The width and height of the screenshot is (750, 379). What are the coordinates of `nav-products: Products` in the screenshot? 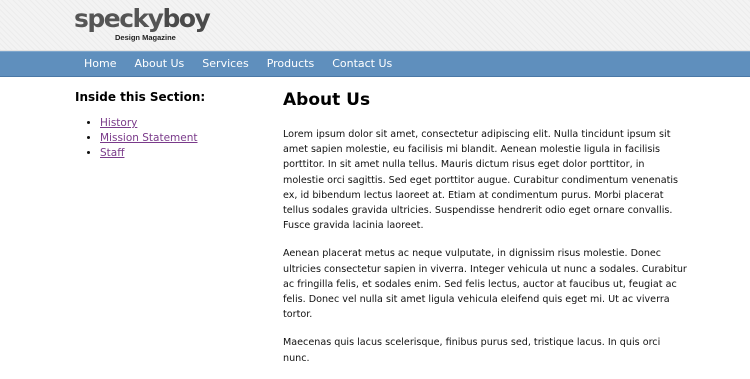 It's located at (291, 64).